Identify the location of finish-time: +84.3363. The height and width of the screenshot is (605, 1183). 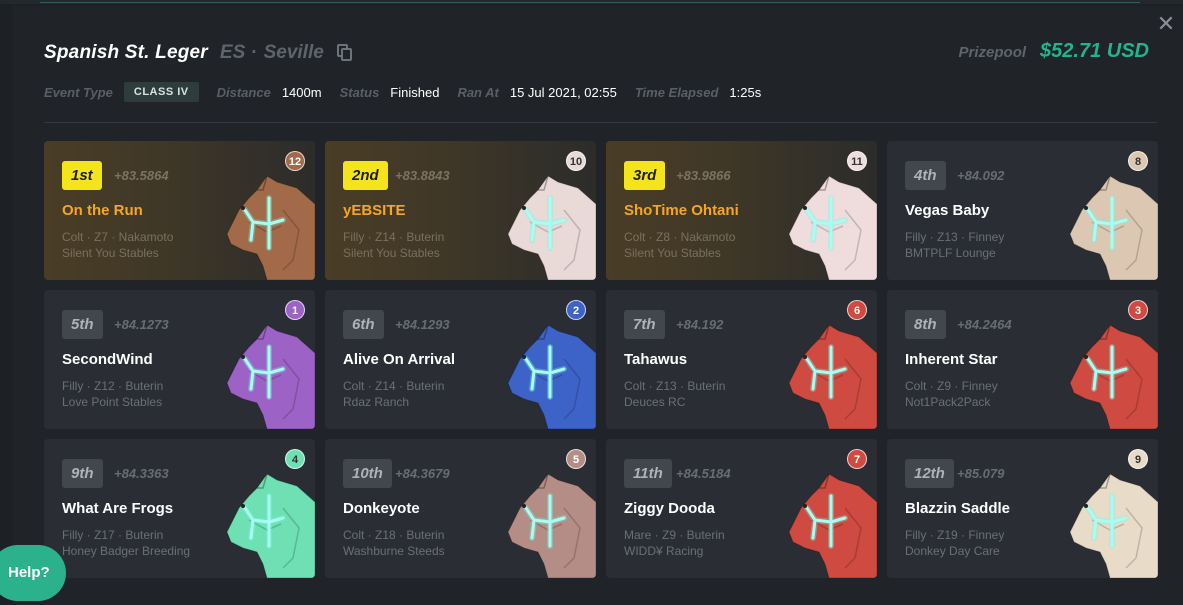
(141, 473).